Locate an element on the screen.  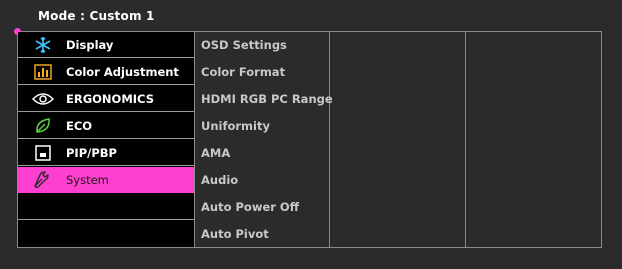
submenu-item-audio: Audio is located at coordinates (219, 180).